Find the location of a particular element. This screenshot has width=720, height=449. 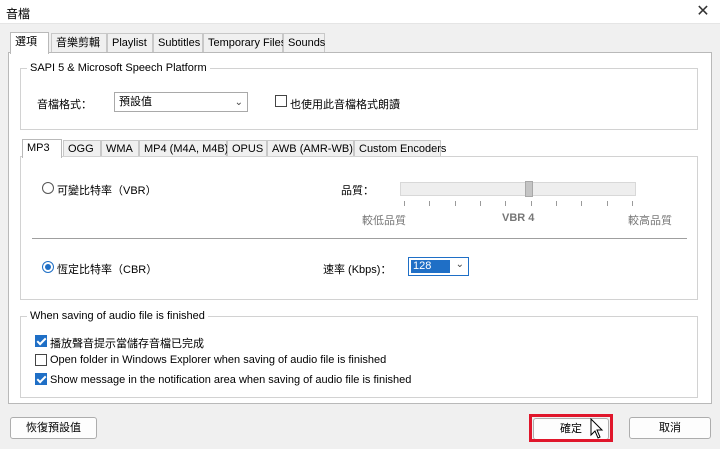

vbr-cbr-divider is located at coordinates (359, 238).